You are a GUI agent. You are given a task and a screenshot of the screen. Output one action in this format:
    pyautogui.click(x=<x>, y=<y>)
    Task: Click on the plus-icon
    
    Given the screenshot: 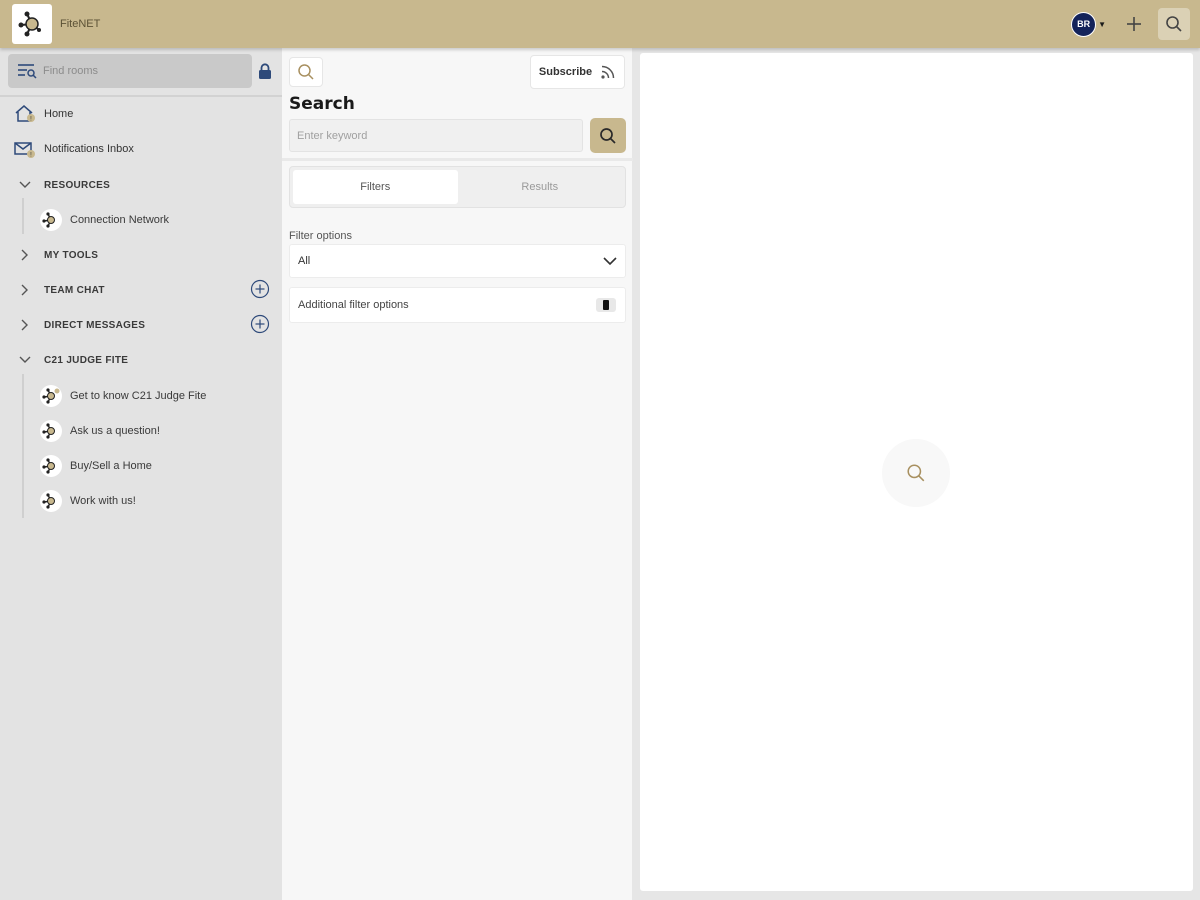 What is the action you would take?
    pyautogui.click(x=1134, y=24)
    